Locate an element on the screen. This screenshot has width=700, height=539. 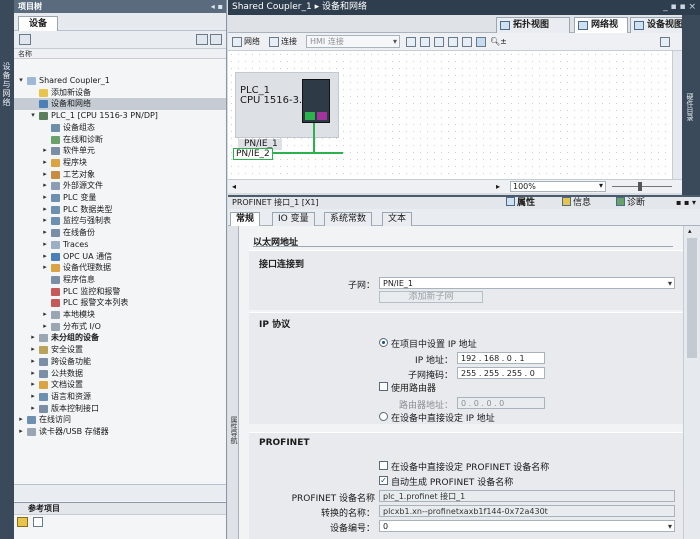
inspector-tab-3: 文本 is located at coordinates (397, 219).